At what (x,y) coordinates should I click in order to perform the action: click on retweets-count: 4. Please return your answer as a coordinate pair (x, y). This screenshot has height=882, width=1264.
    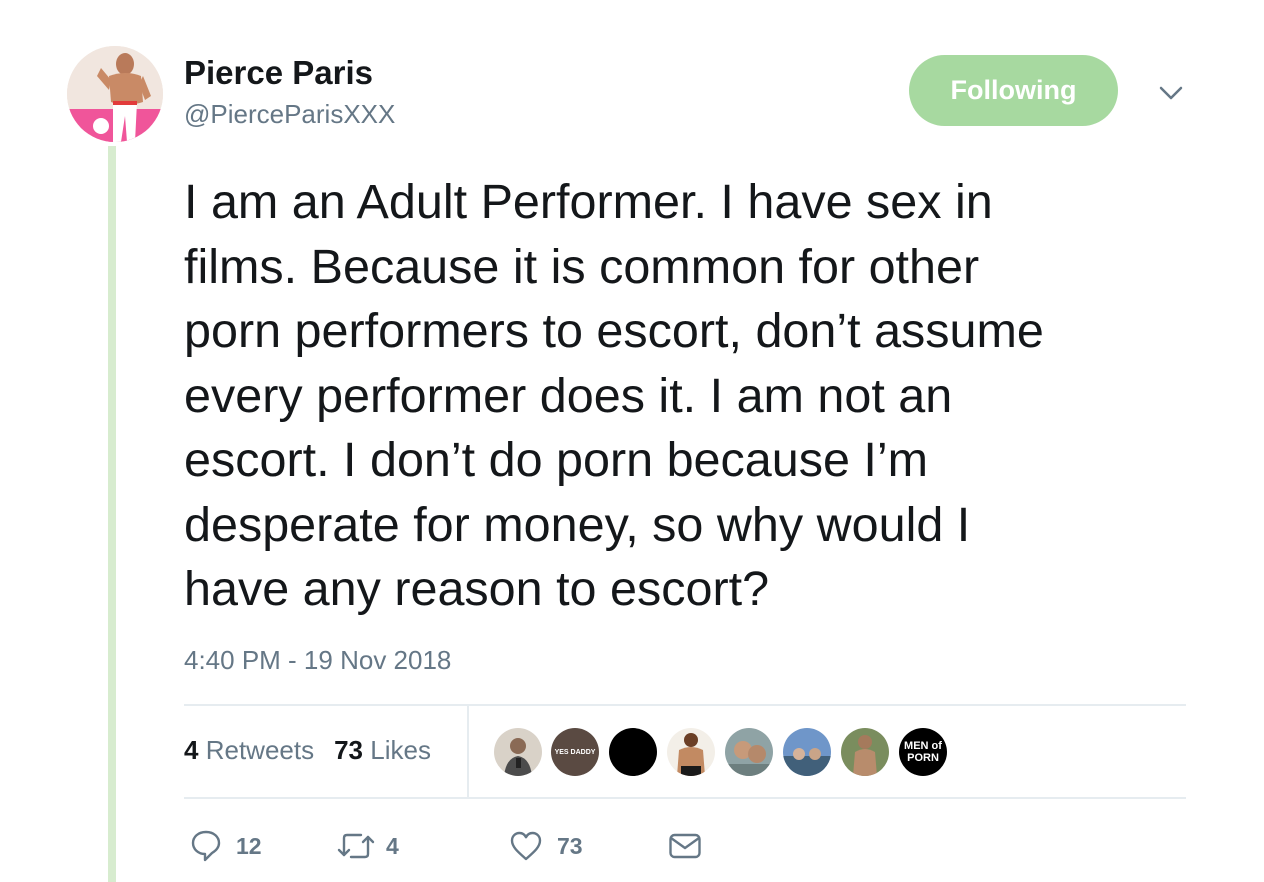
    Looking at the image, I should click on (191, 750).